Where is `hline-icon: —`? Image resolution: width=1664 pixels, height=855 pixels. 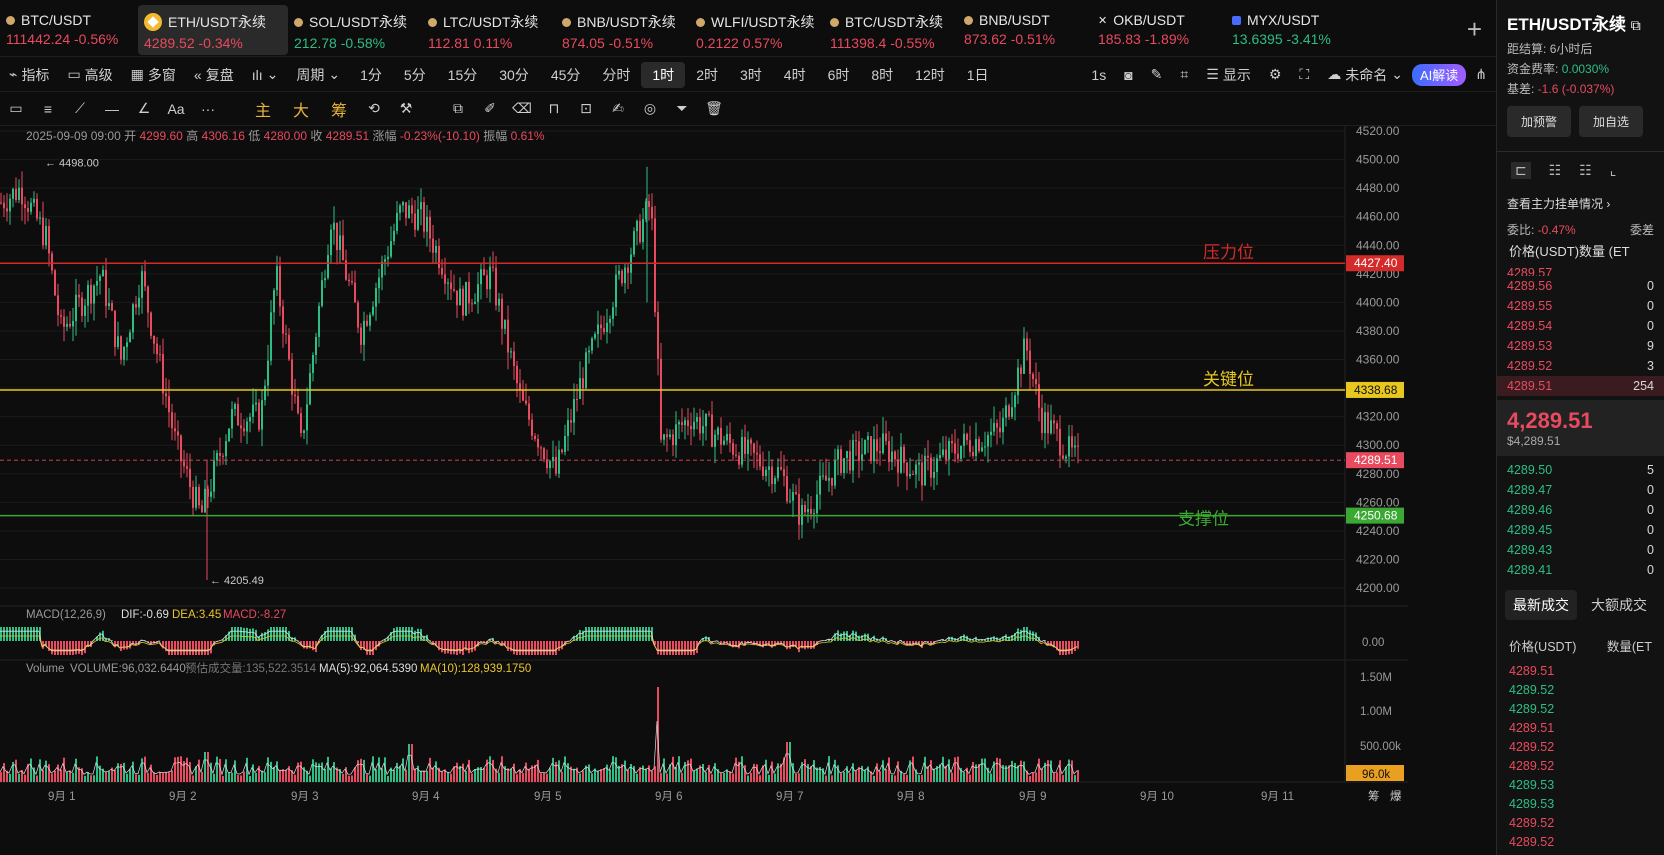 hline-icon: — is located at coordinates (112, 109).